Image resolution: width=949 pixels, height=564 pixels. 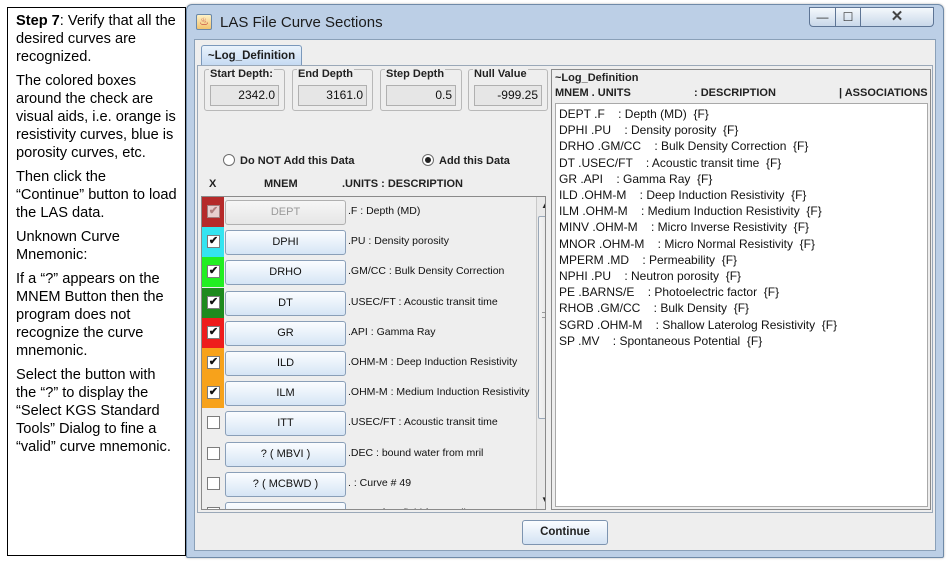 What do you see at coordinates (883, 93) in the screenshot?
I see `las-col-assoc: | ASSOCIATIONS` at bounding box center [883, 93].